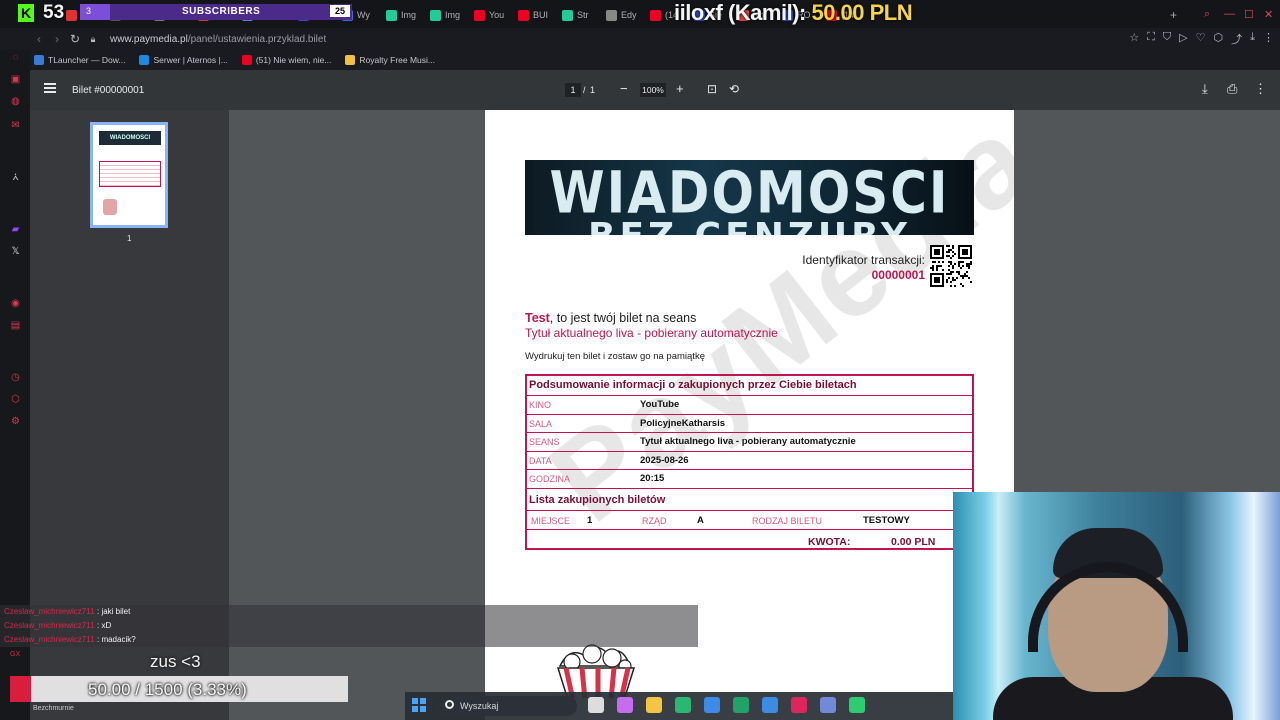 The image size is (1280, 720). I want to click on browser-tab: You, so click(490, 15).